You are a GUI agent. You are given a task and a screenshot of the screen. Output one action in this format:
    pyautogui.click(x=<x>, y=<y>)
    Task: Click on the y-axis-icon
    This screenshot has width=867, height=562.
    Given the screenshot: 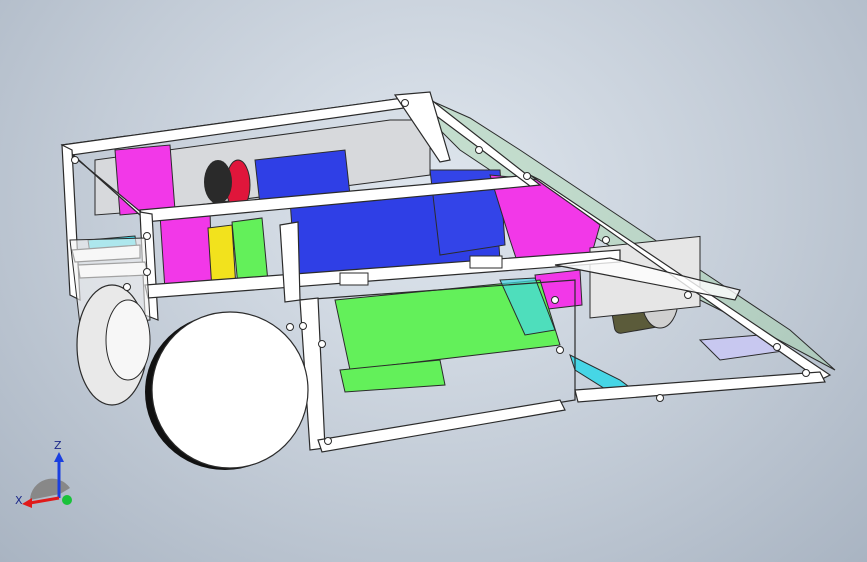 What is the action you would take?
    pyautogui.click(x=67, y=500)
    